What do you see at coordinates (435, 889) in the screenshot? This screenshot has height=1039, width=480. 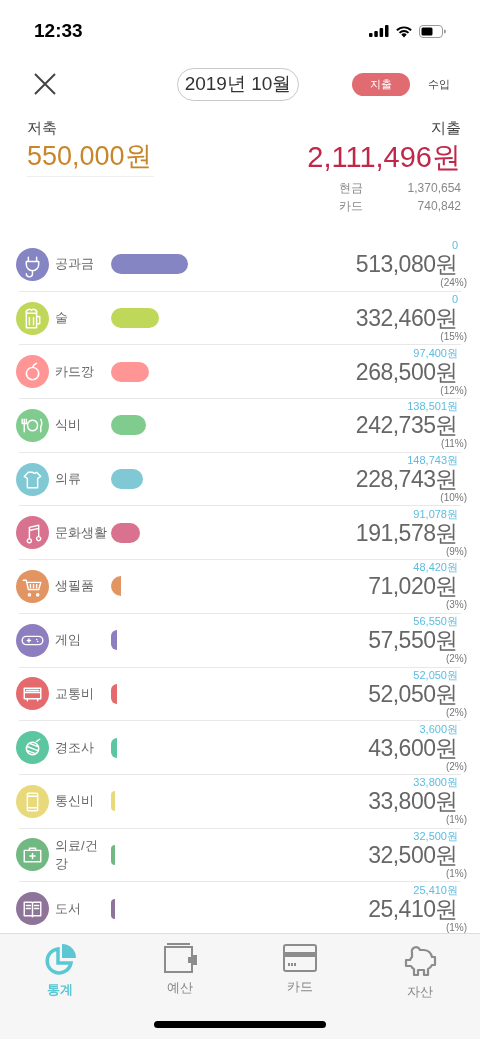 I see `budget-amount: 25,410원` at bounding box center [435, 889].